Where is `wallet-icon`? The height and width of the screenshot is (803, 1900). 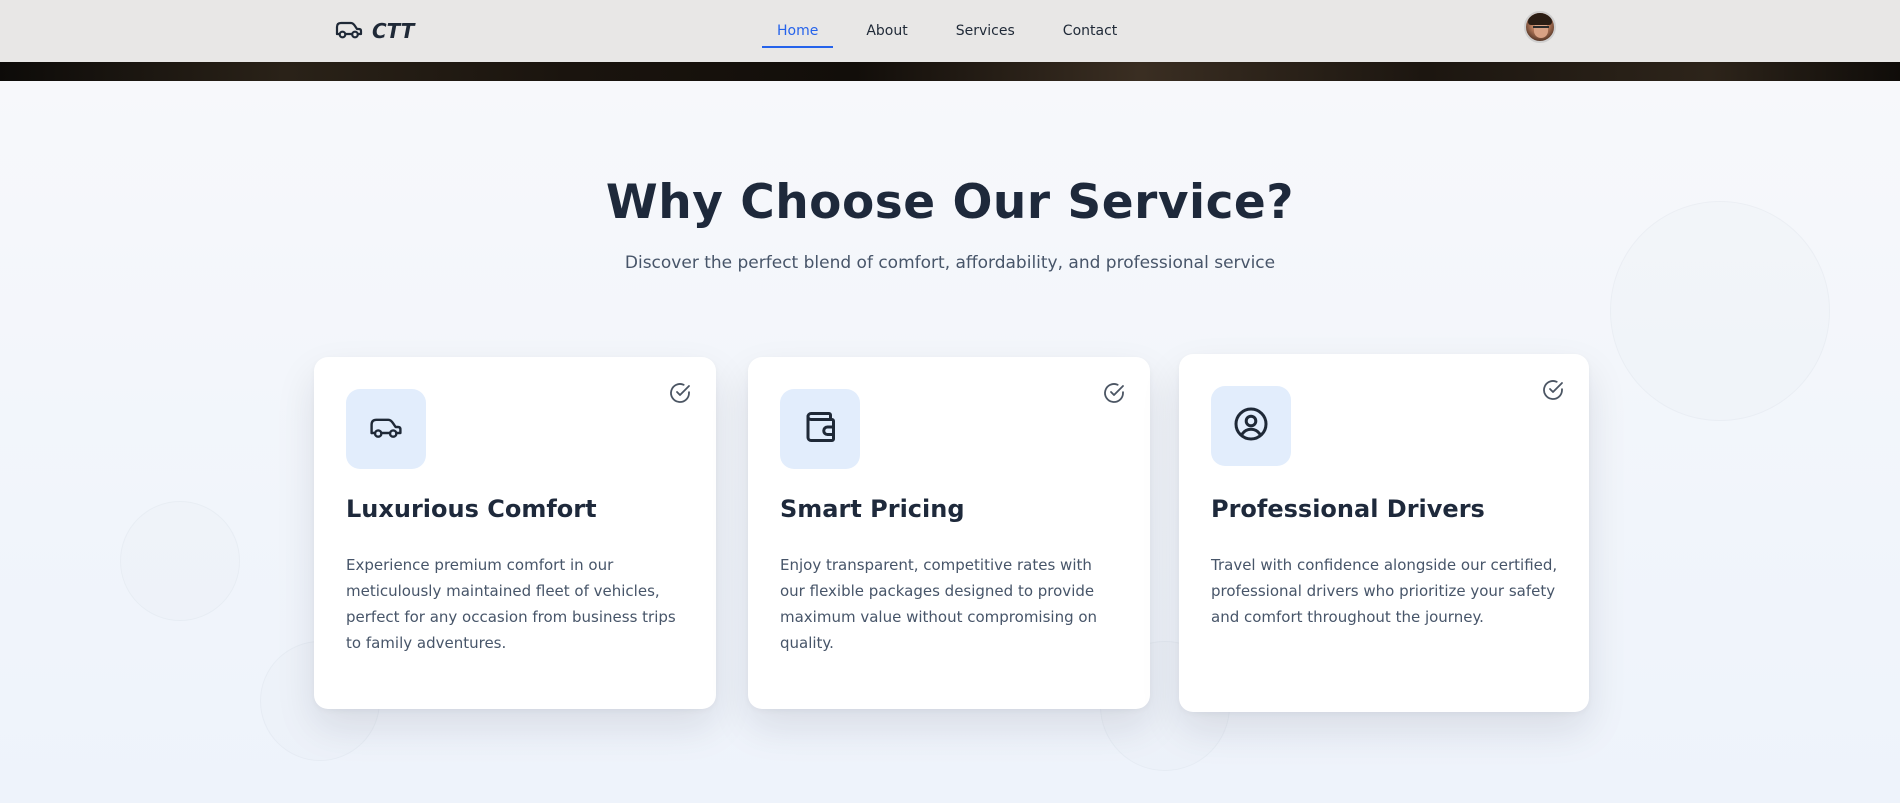
wallet-icon is located at coordinates (820, 429).